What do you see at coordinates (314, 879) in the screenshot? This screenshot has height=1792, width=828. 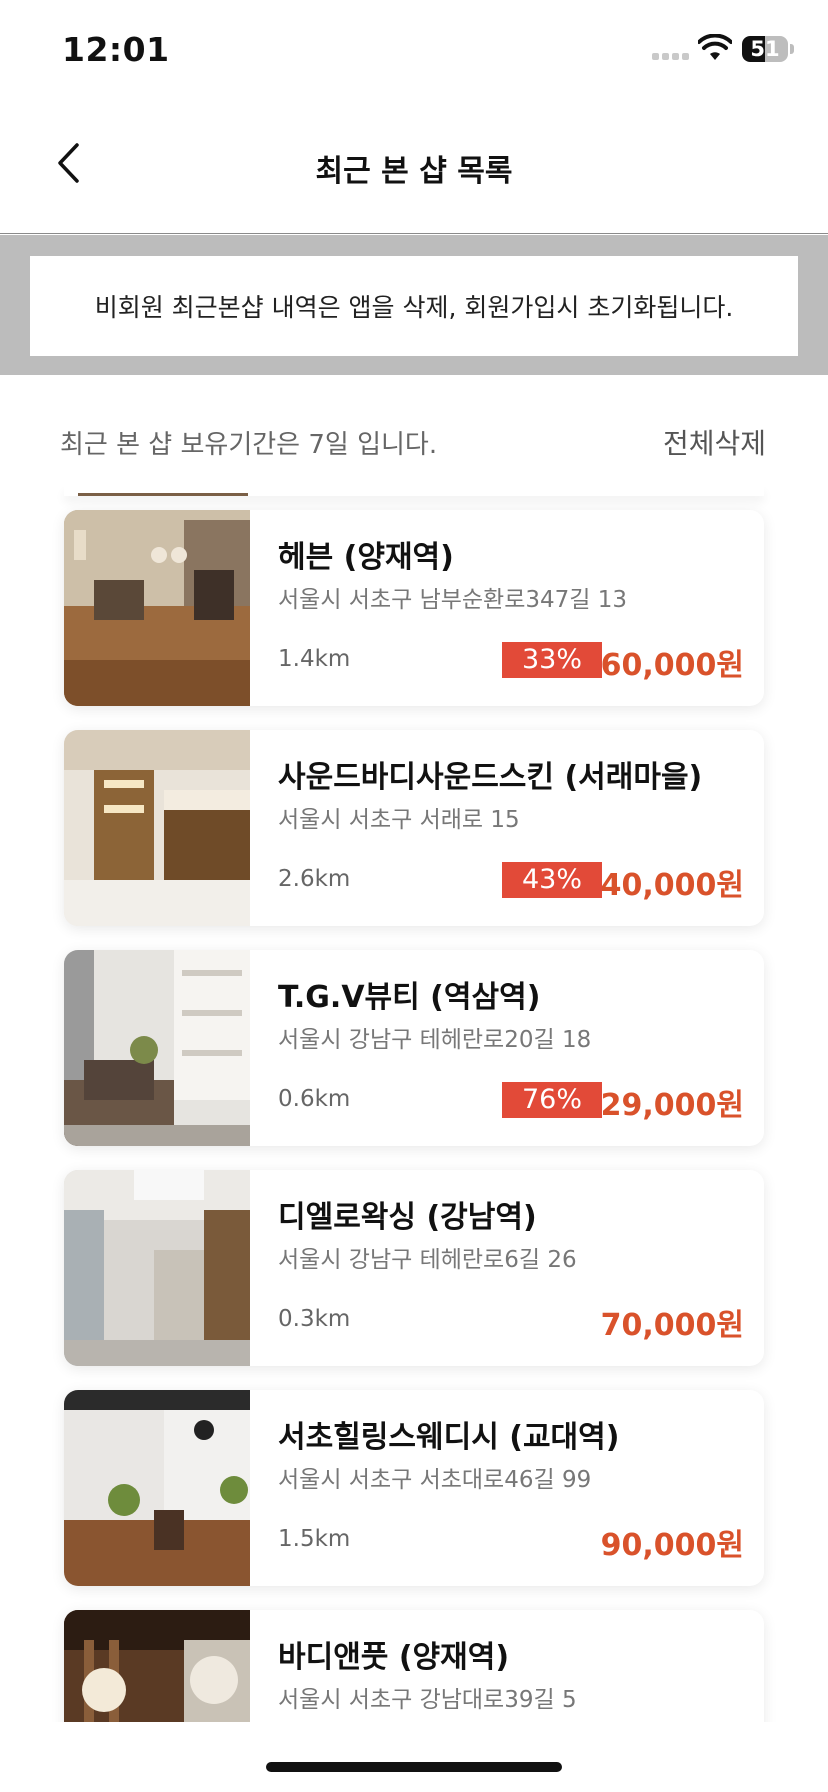 I see `shop-distance: 2.6km` at bounding box center [314, 879].